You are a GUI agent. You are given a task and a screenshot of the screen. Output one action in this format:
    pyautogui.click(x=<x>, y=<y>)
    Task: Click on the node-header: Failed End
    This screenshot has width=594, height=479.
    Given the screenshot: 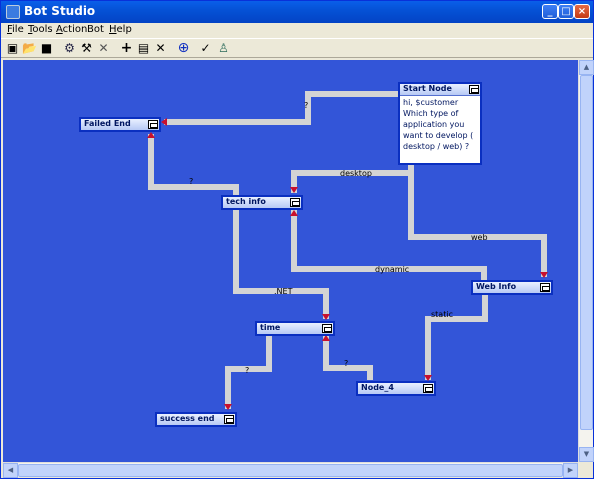 What is the action you would take?
    pyautogui.click(x=120, y=124)
    